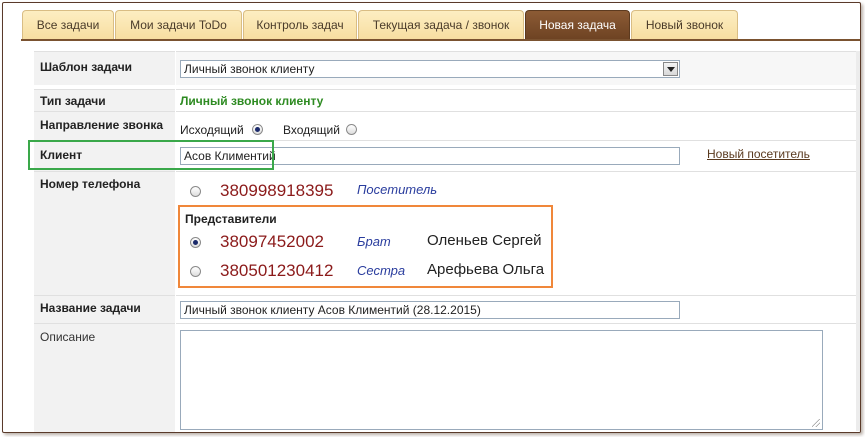  I want to click on direction-label: Направление звонка, so click(102, 125).